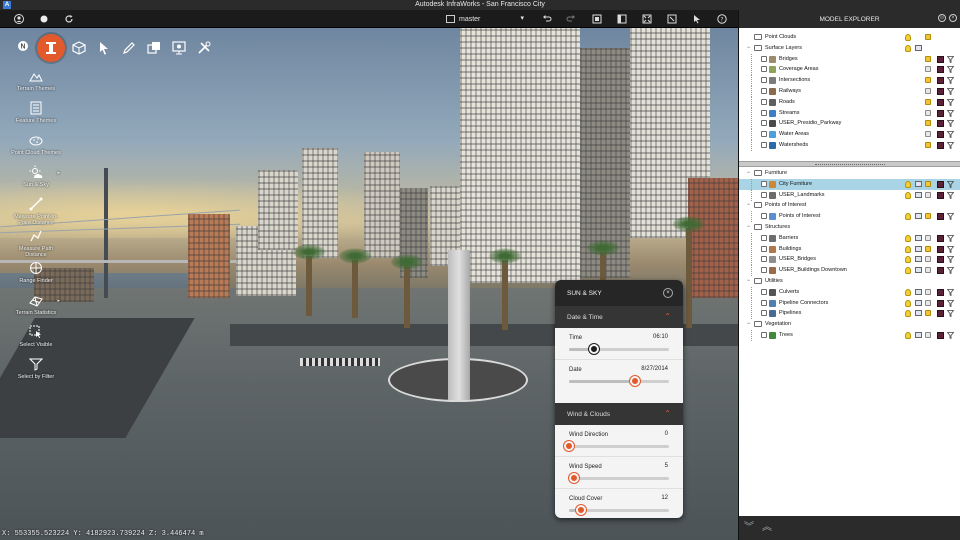  What do you see at coordinates (619, 478) in the screenshot?
I see `wind-speed-slider` at bounding box center [619, 478].